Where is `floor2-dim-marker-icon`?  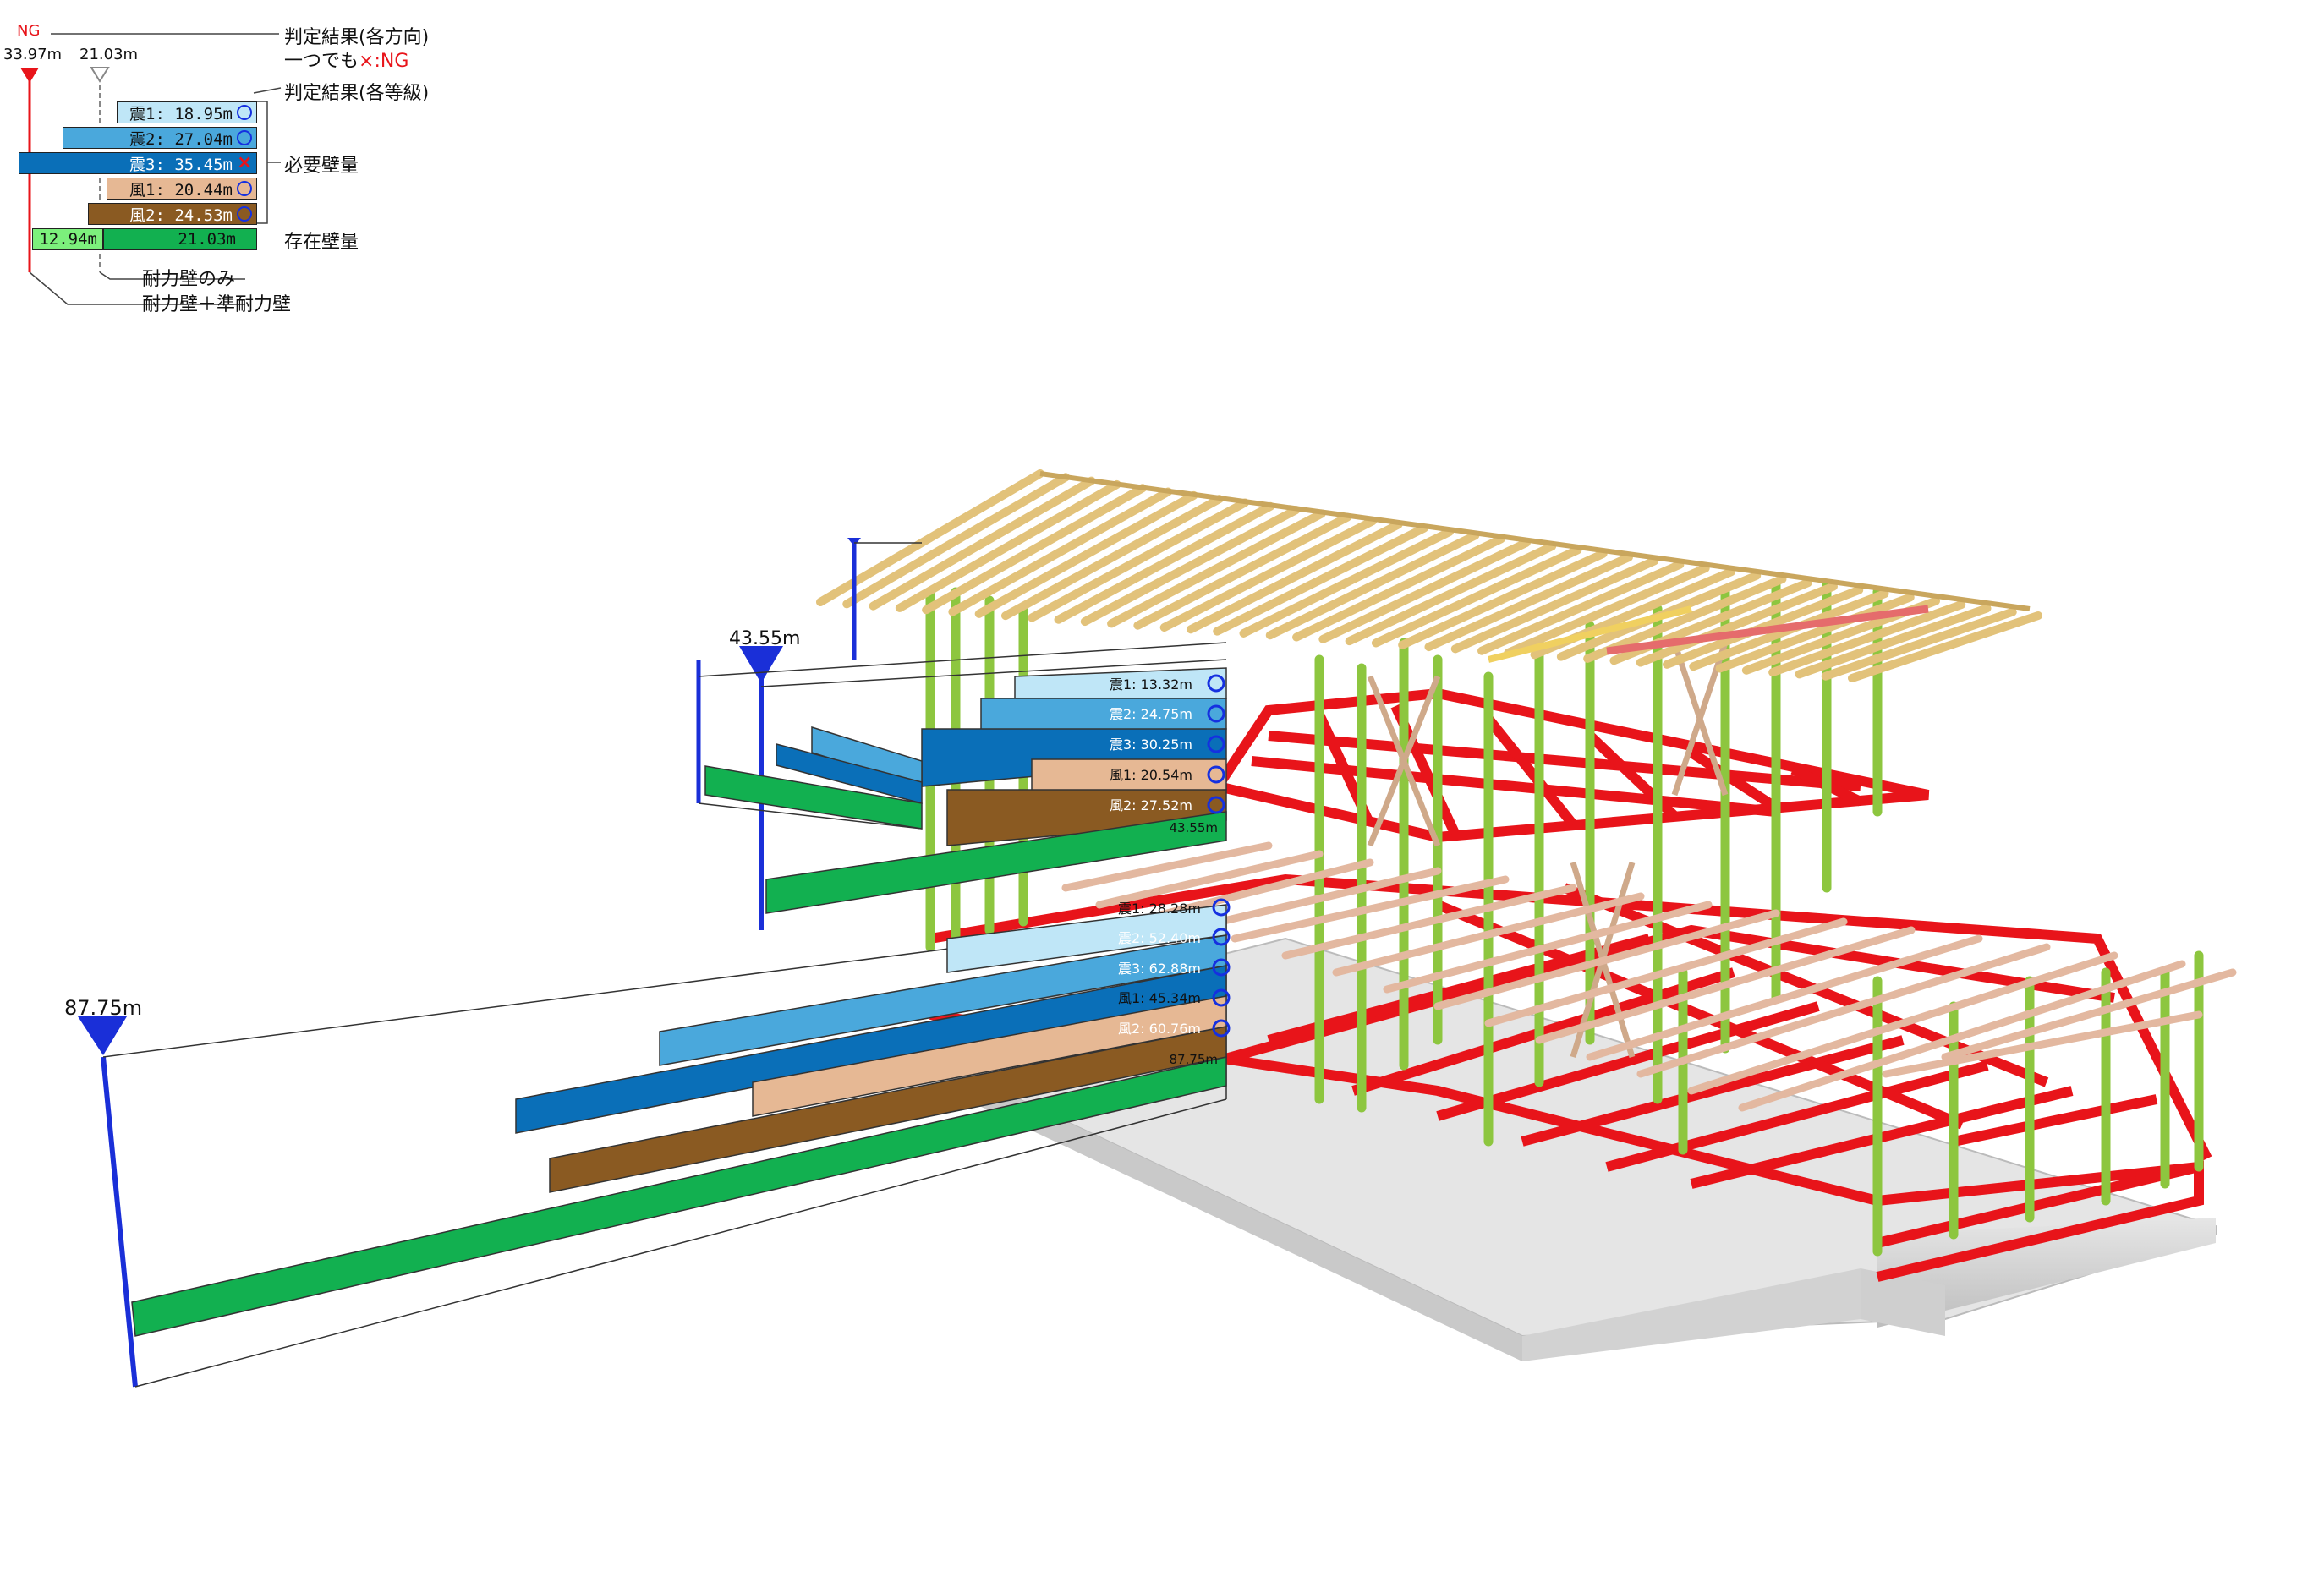
floor2-dim-marker-icon is located at coordinates (761, 664).